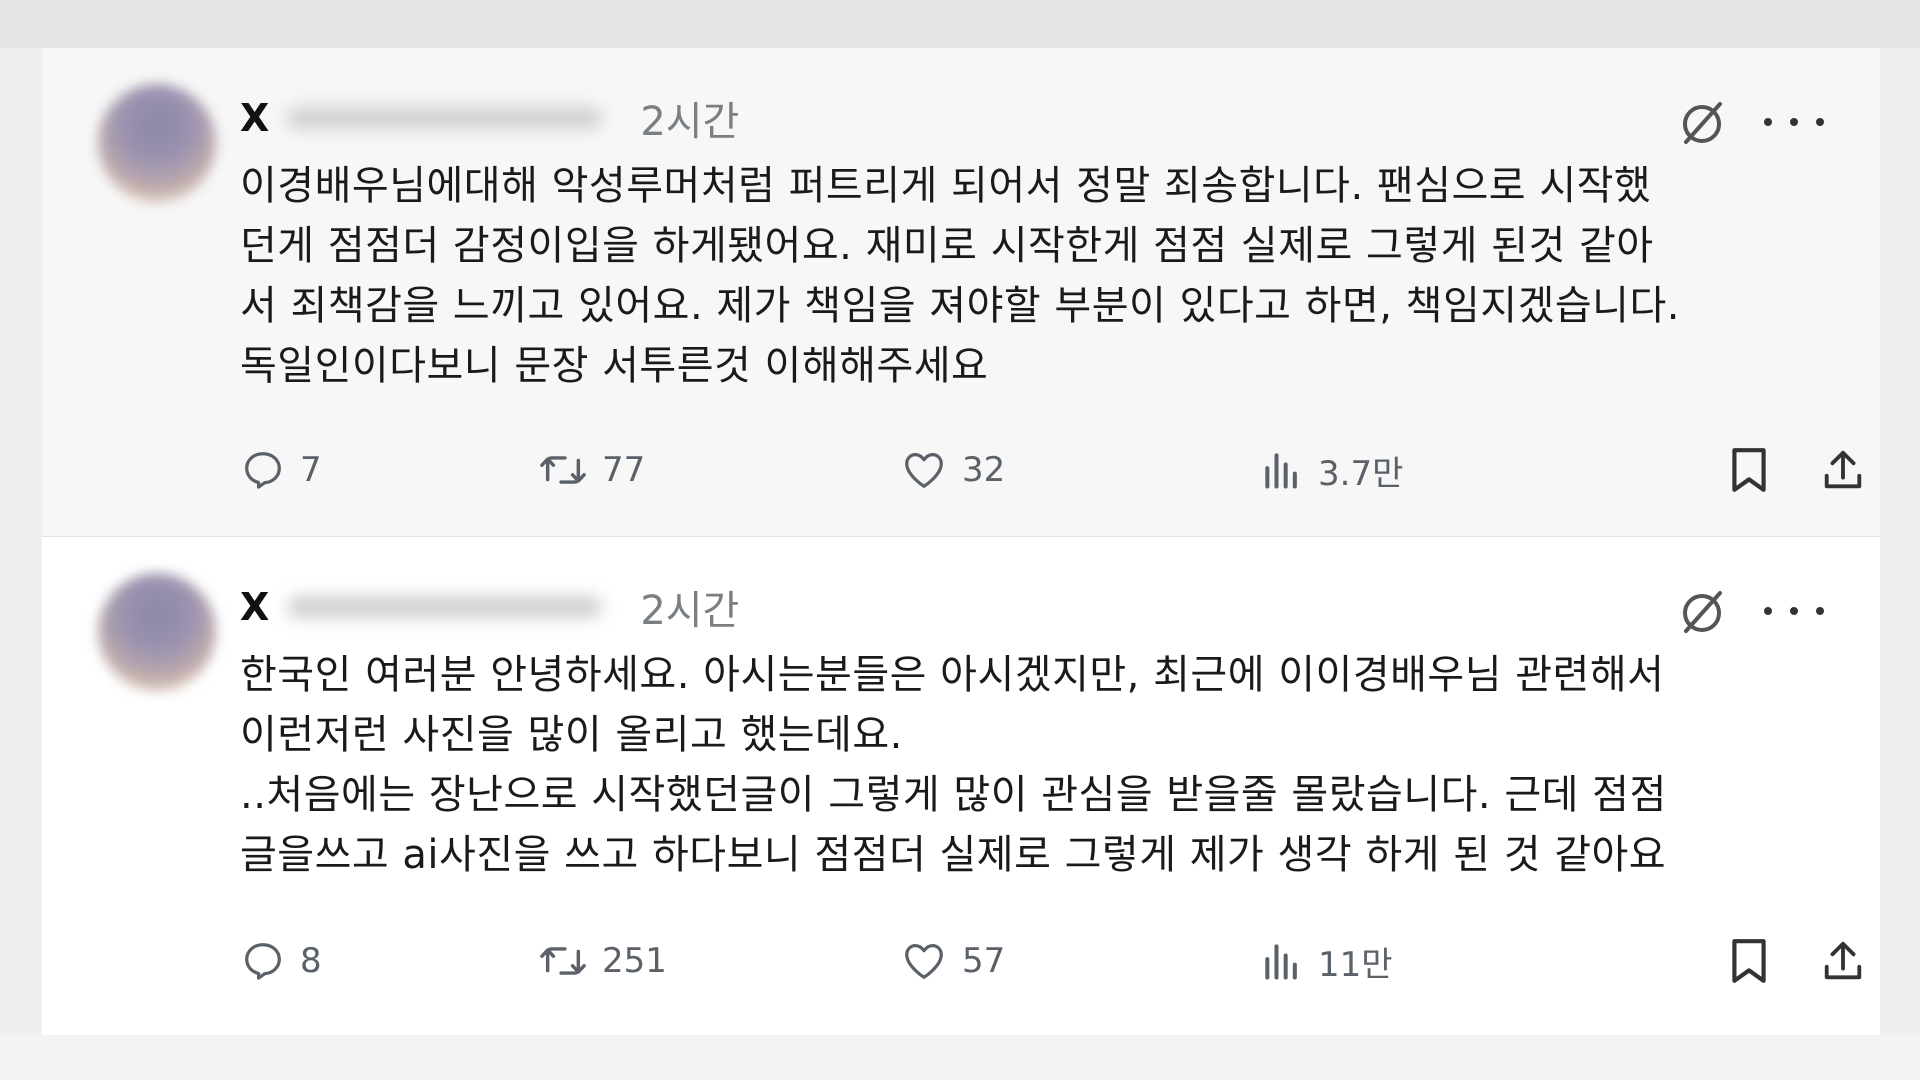 This screenshot has width=1920, height=1080. Describe the element at coordinates (1355, 964) in the screenshot. I see `views-count: 11만` at that location.